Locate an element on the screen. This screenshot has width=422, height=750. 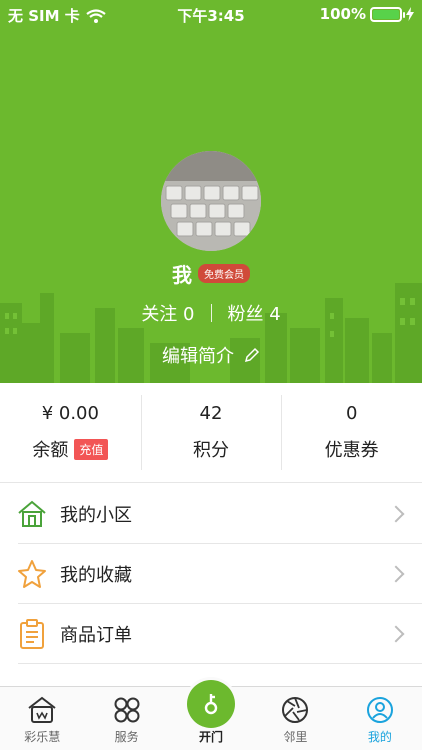
services-icon is located at coordinates (127, 710).